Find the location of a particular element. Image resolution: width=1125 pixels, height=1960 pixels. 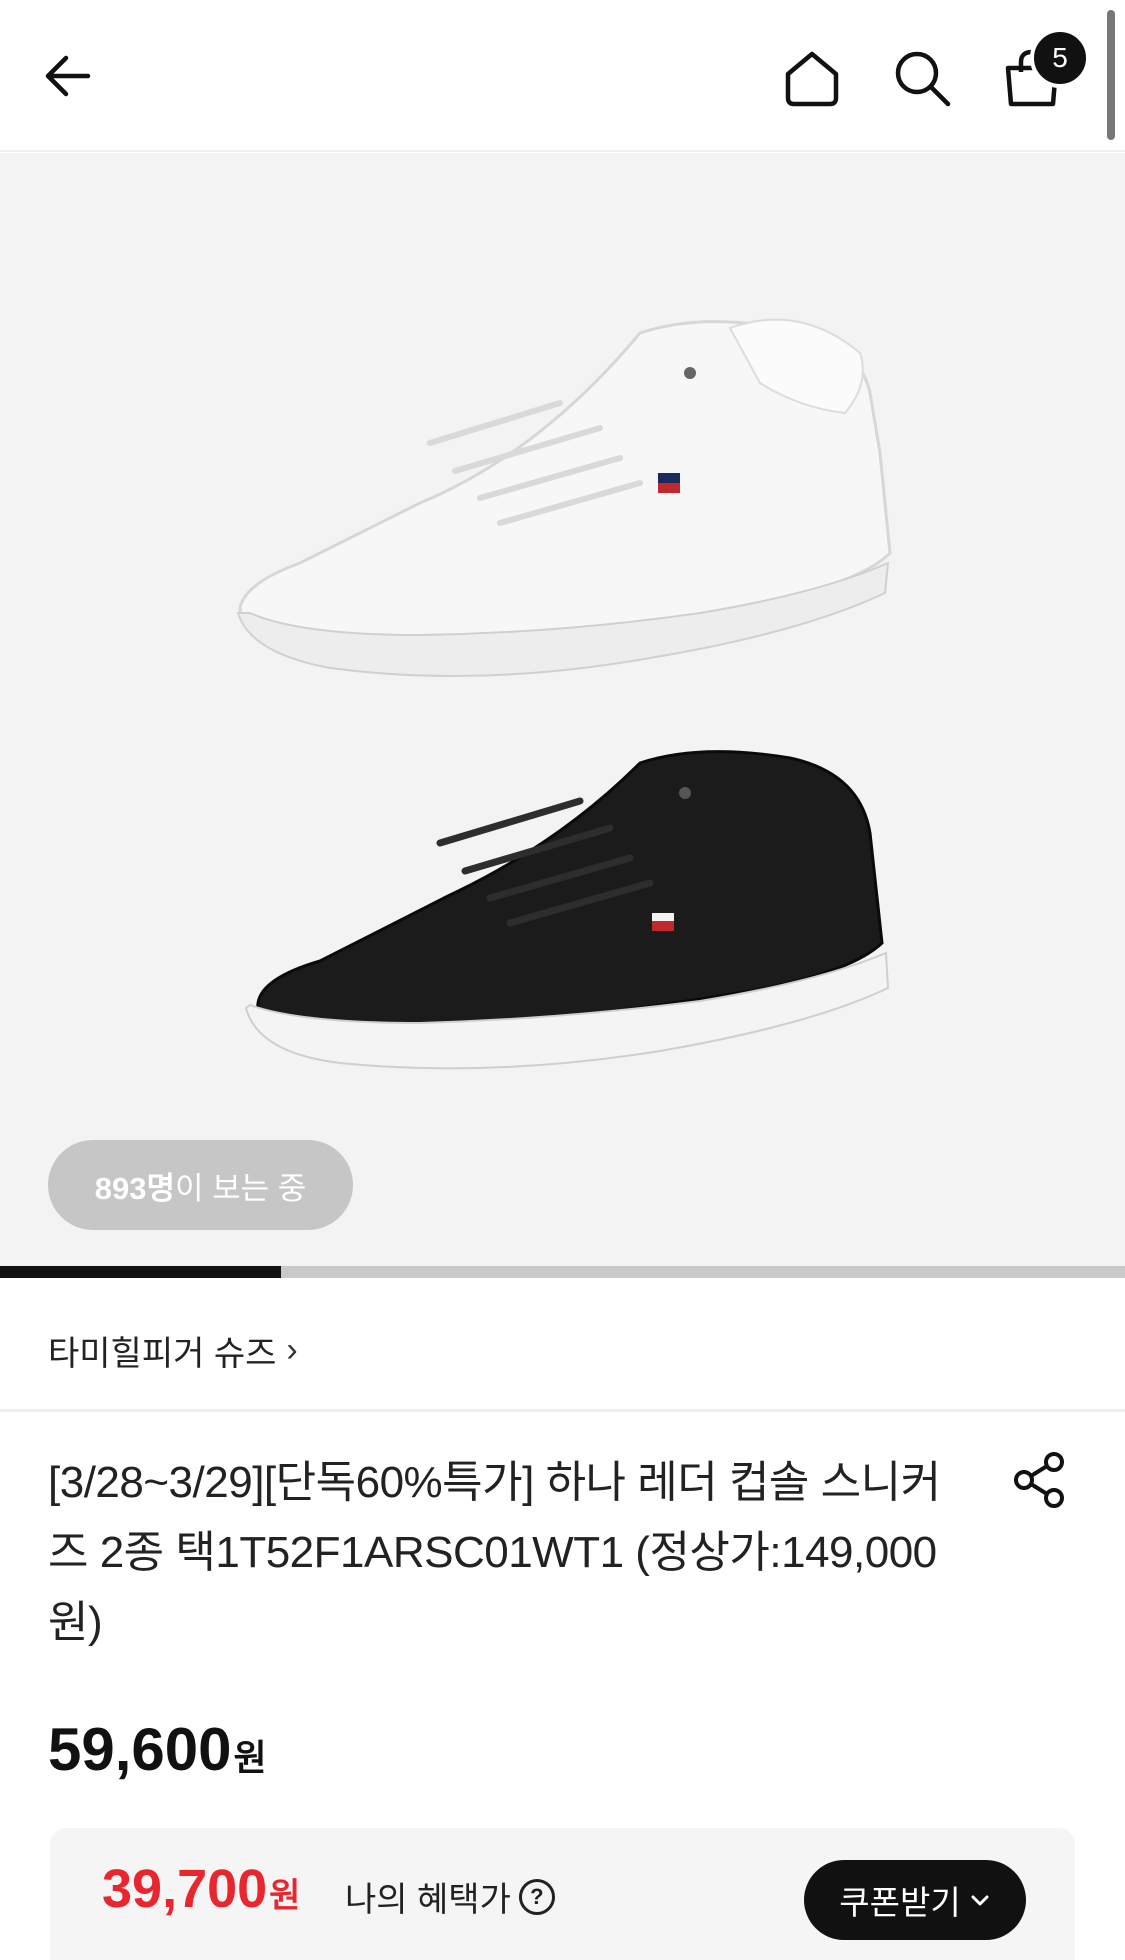

search-icon is located at coordinates (923, 79).